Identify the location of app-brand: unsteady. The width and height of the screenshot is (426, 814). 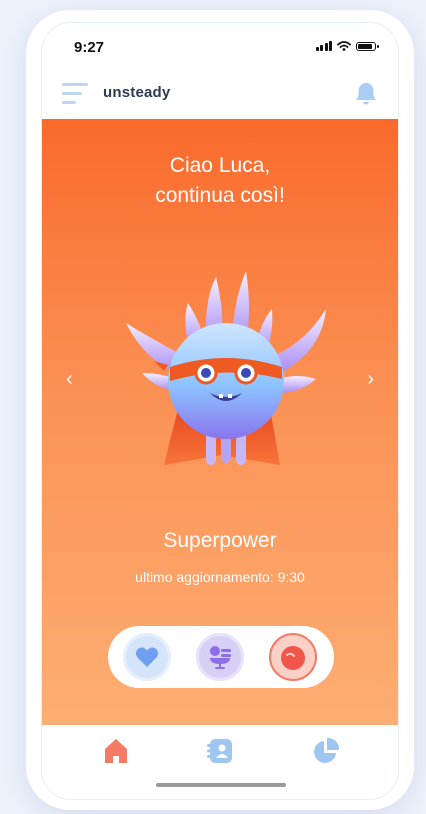
(137, 92).